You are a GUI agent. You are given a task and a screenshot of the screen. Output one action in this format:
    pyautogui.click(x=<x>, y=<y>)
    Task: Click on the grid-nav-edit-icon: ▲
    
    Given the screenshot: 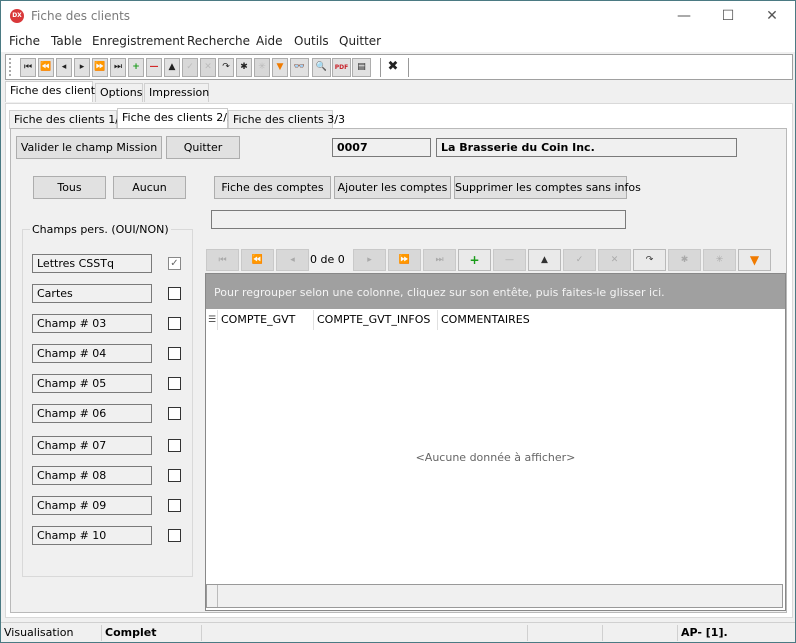 What is the action you would take?
    pyautogui.click(x=544, y=260)
    